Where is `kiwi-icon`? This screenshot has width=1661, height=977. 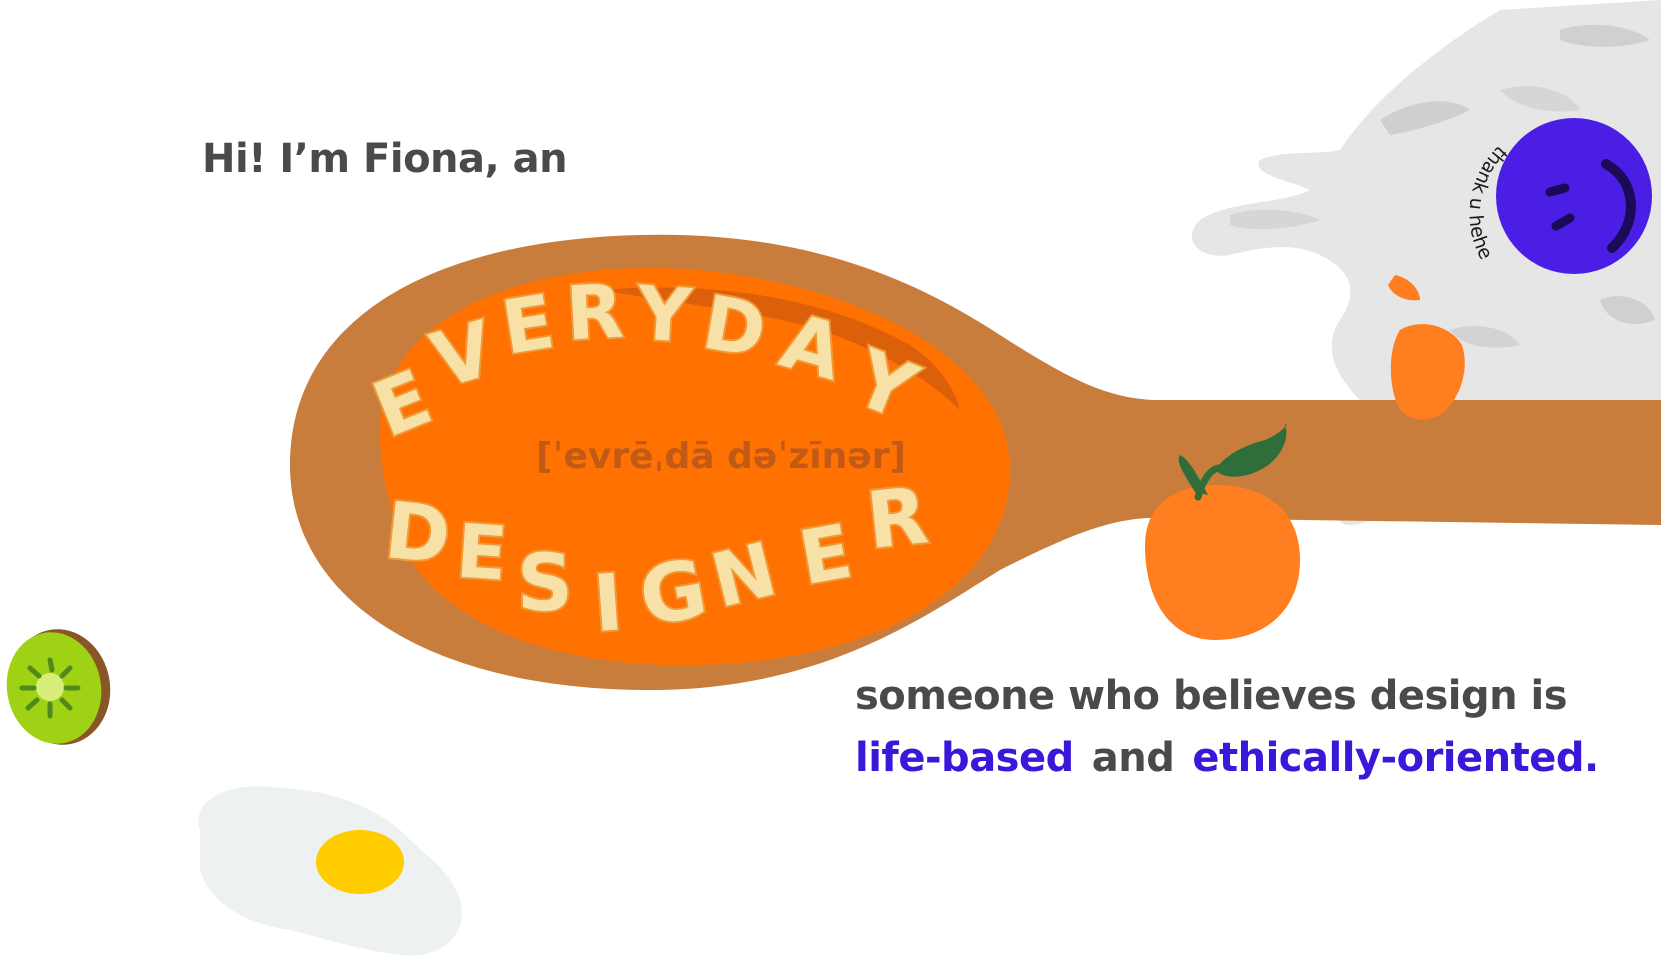 kiwi-icon is located at coordinates (58, 687).